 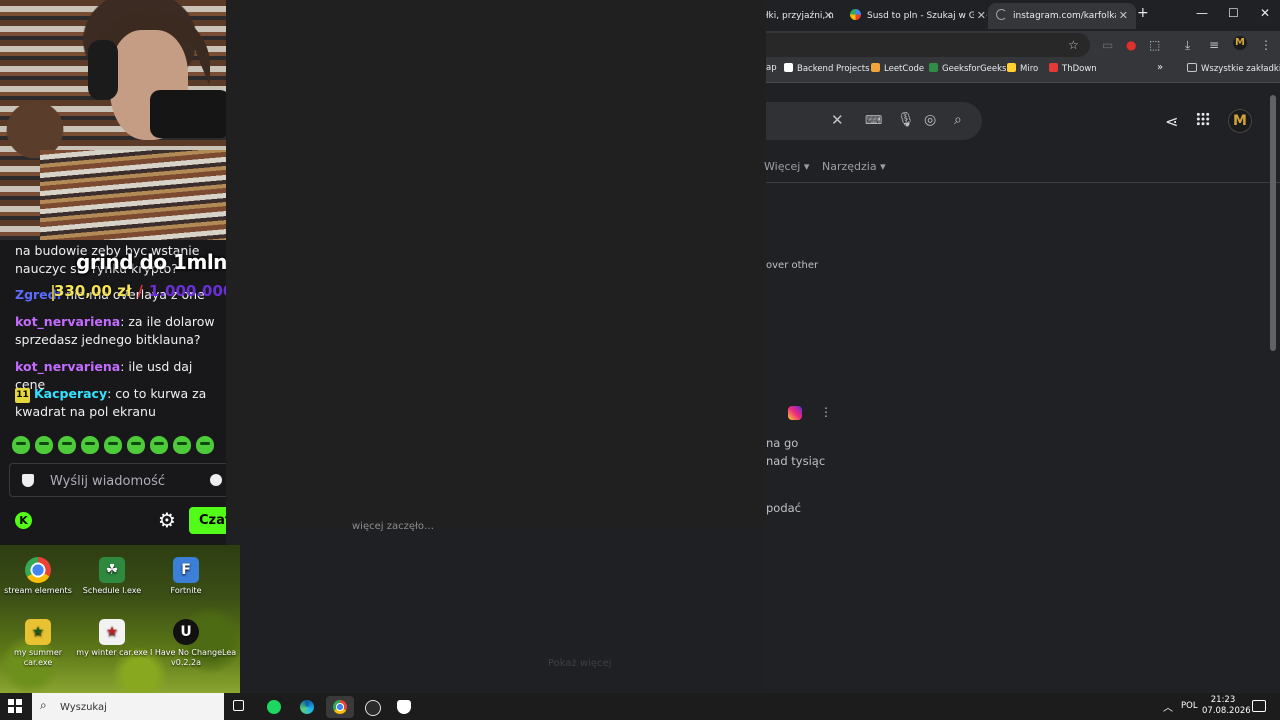 What do you see at coordinates (854, 166) in the screenshot?
I see `filter-tools: Narzędzia ▾` at bounding box center [854, 166].